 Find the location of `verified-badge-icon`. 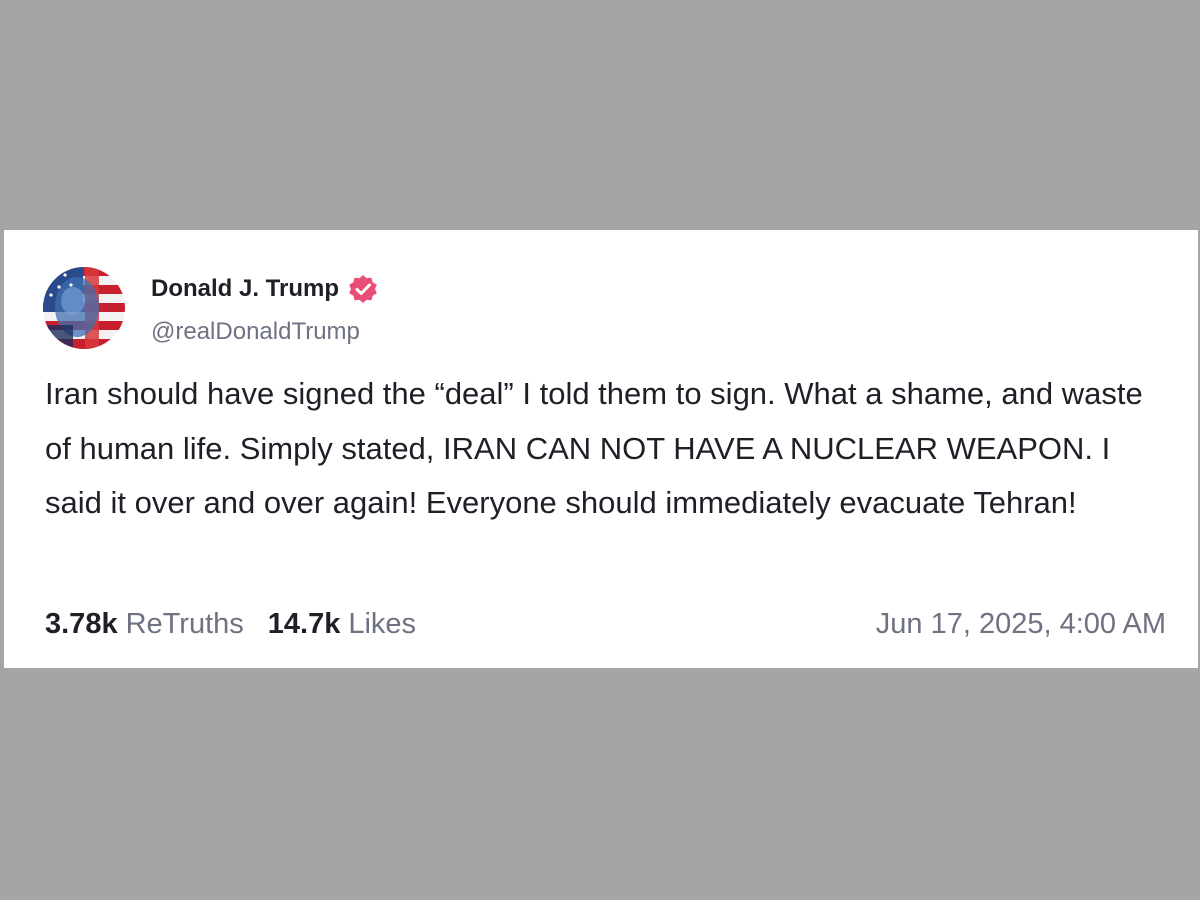

verified-badge-icon is located at coordinates (363, 289).